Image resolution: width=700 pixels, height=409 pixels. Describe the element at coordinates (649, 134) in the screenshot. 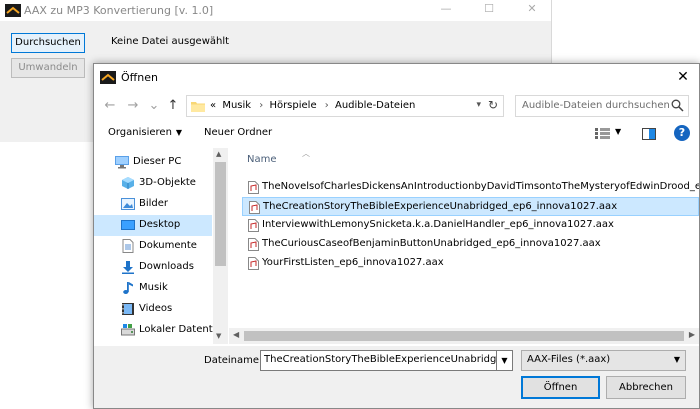

I see `preview-pane-icon` at that location.